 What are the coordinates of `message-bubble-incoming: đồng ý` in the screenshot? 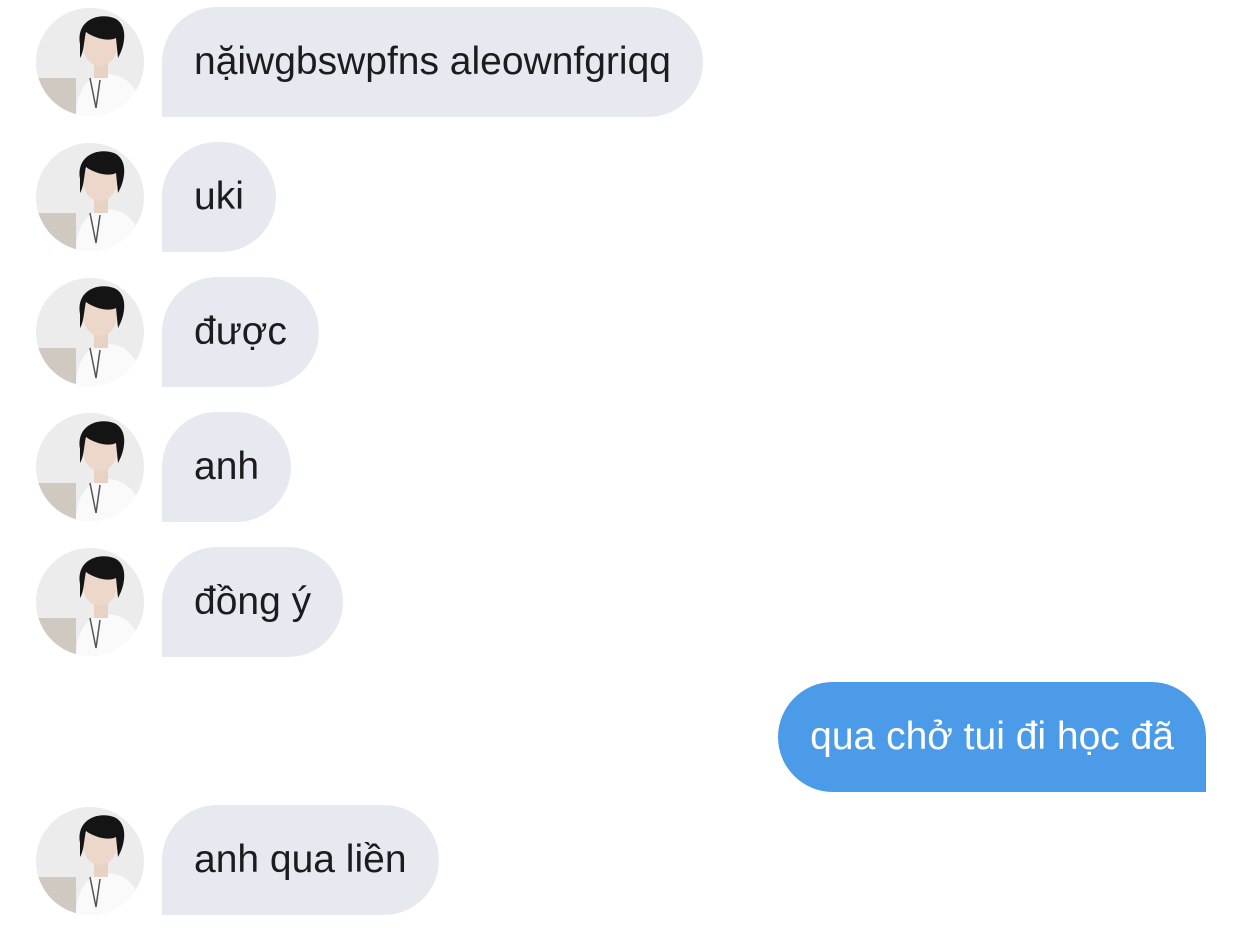 It's located at (253, 602).